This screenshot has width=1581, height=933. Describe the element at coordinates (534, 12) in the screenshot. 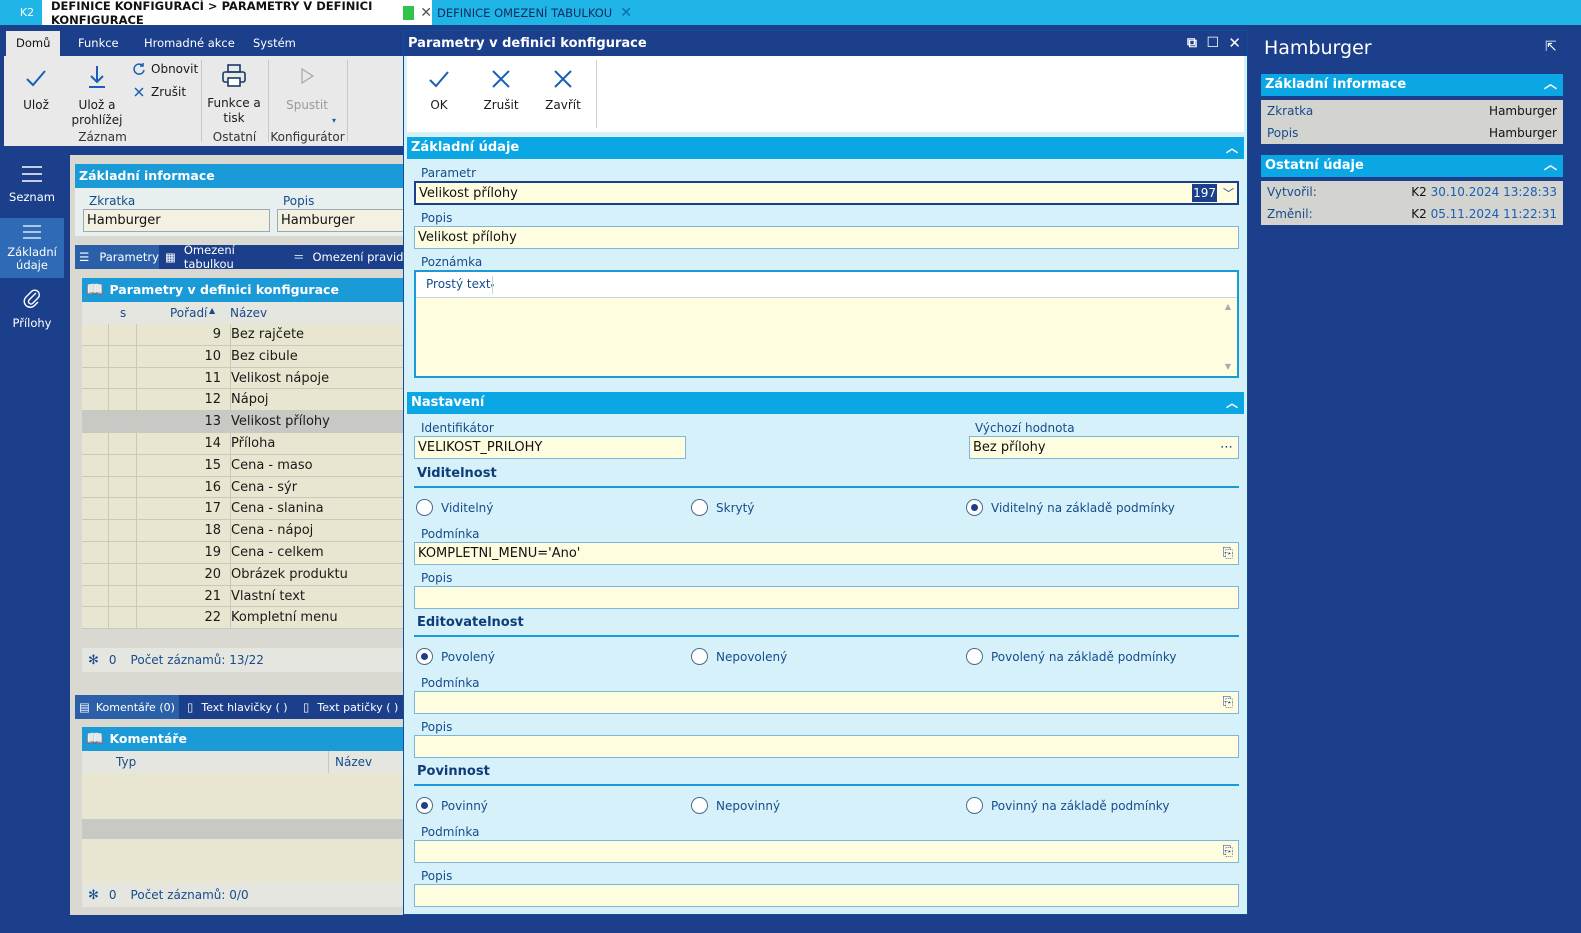

I see `tab-definice-omezeni: DEFINICE OMEZENÍ TABULKOU ✕` at that location.